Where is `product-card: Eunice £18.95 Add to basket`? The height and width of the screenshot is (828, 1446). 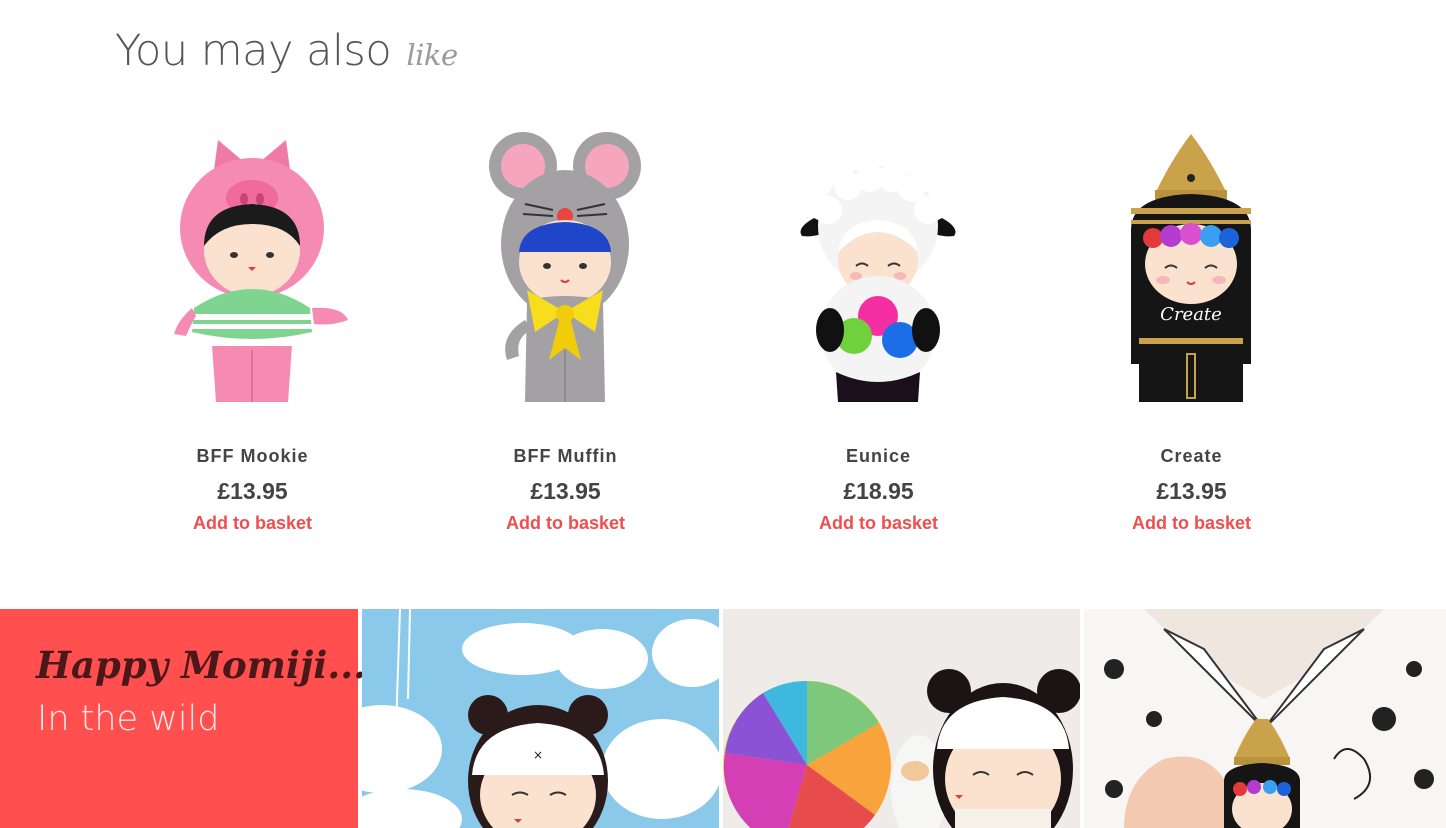
product-card: Eunice £18.95 Add to basket is located at coordinates (878, 330).